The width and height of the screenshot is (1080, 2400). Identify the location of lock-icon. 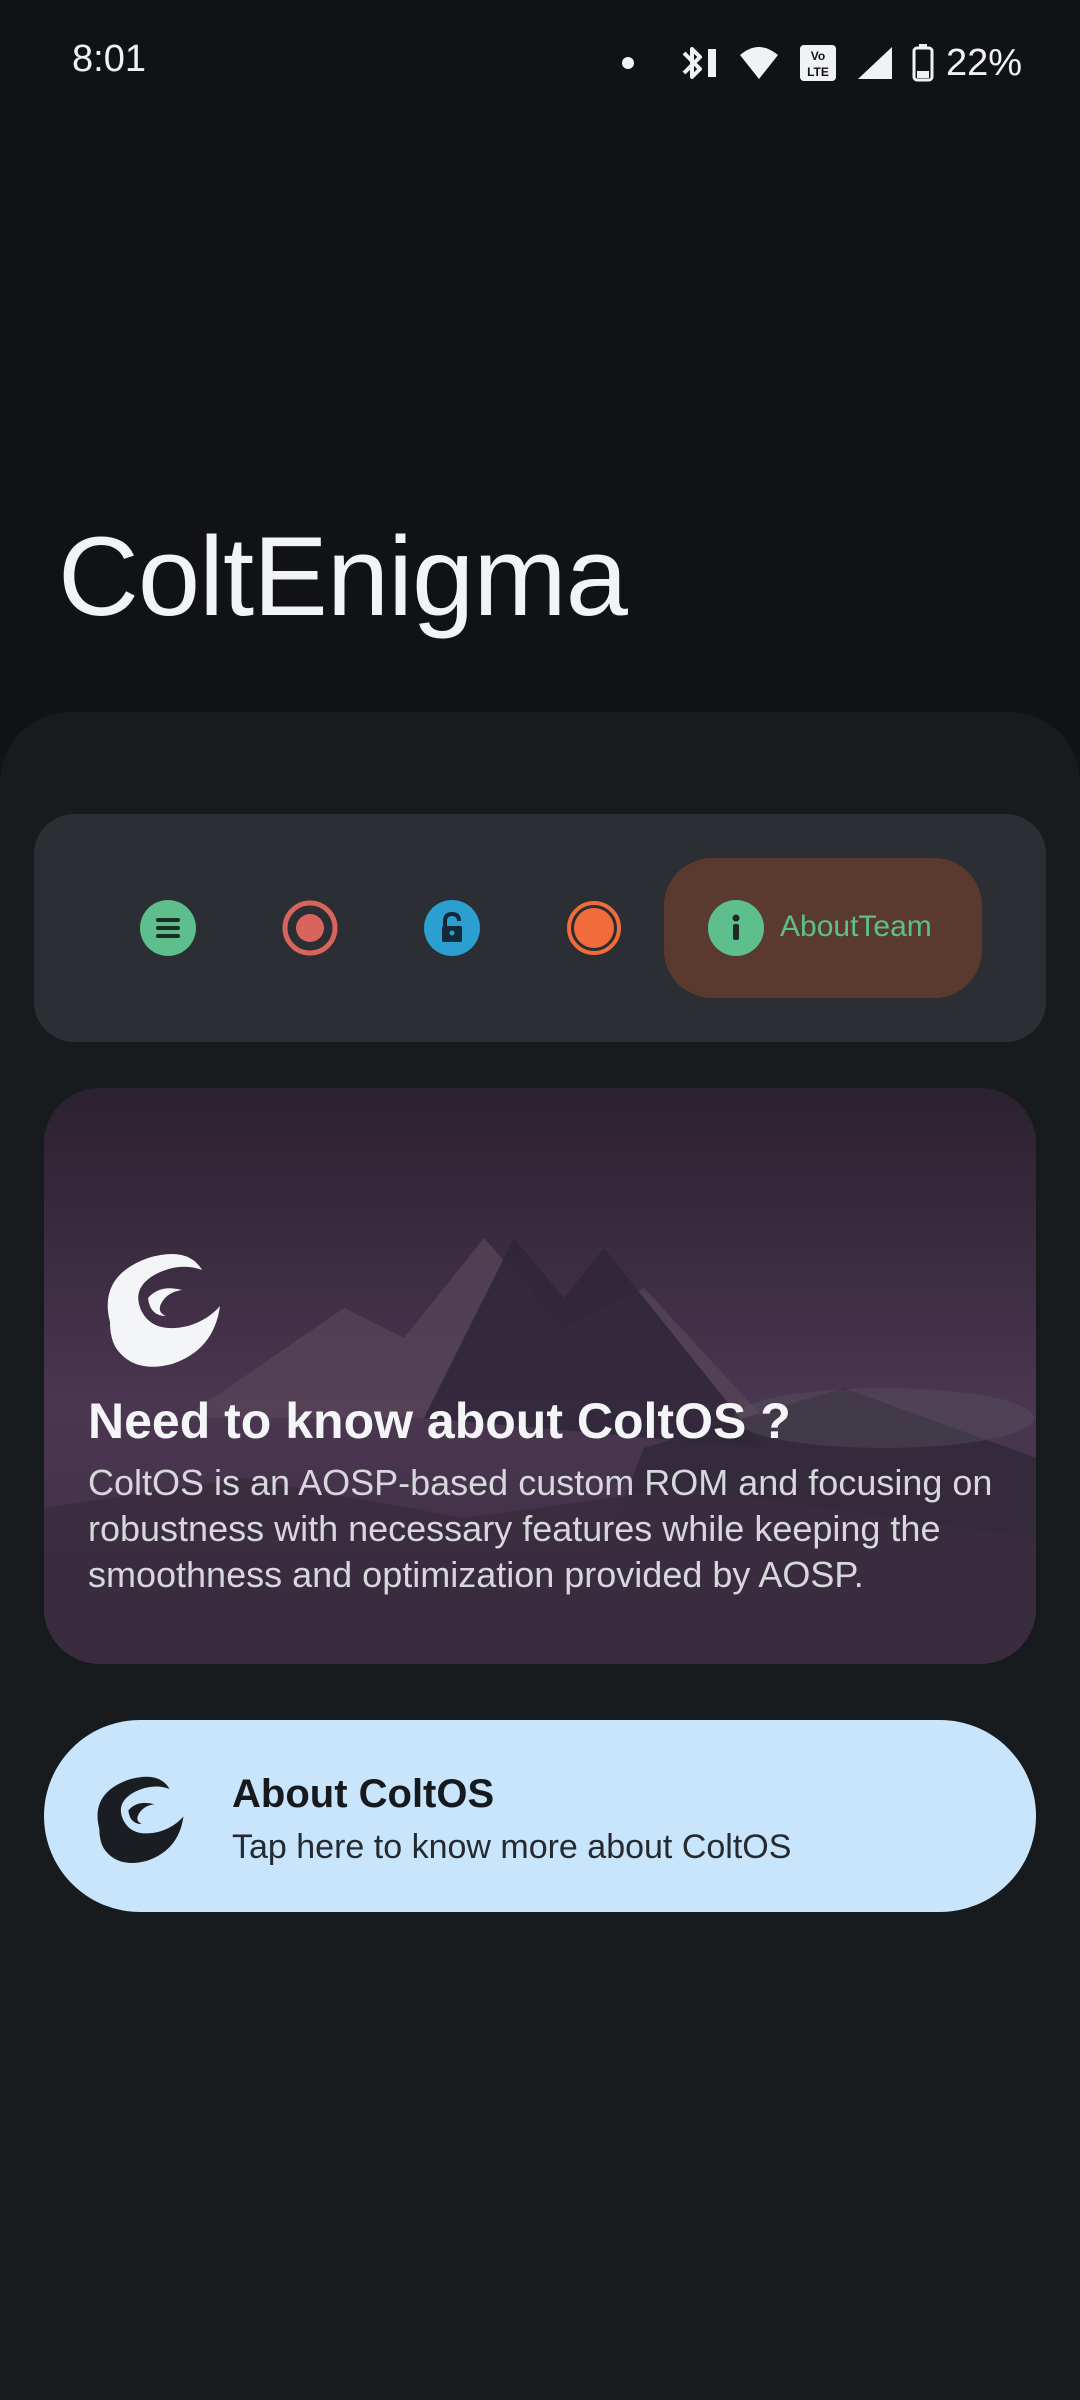
(452, 928).